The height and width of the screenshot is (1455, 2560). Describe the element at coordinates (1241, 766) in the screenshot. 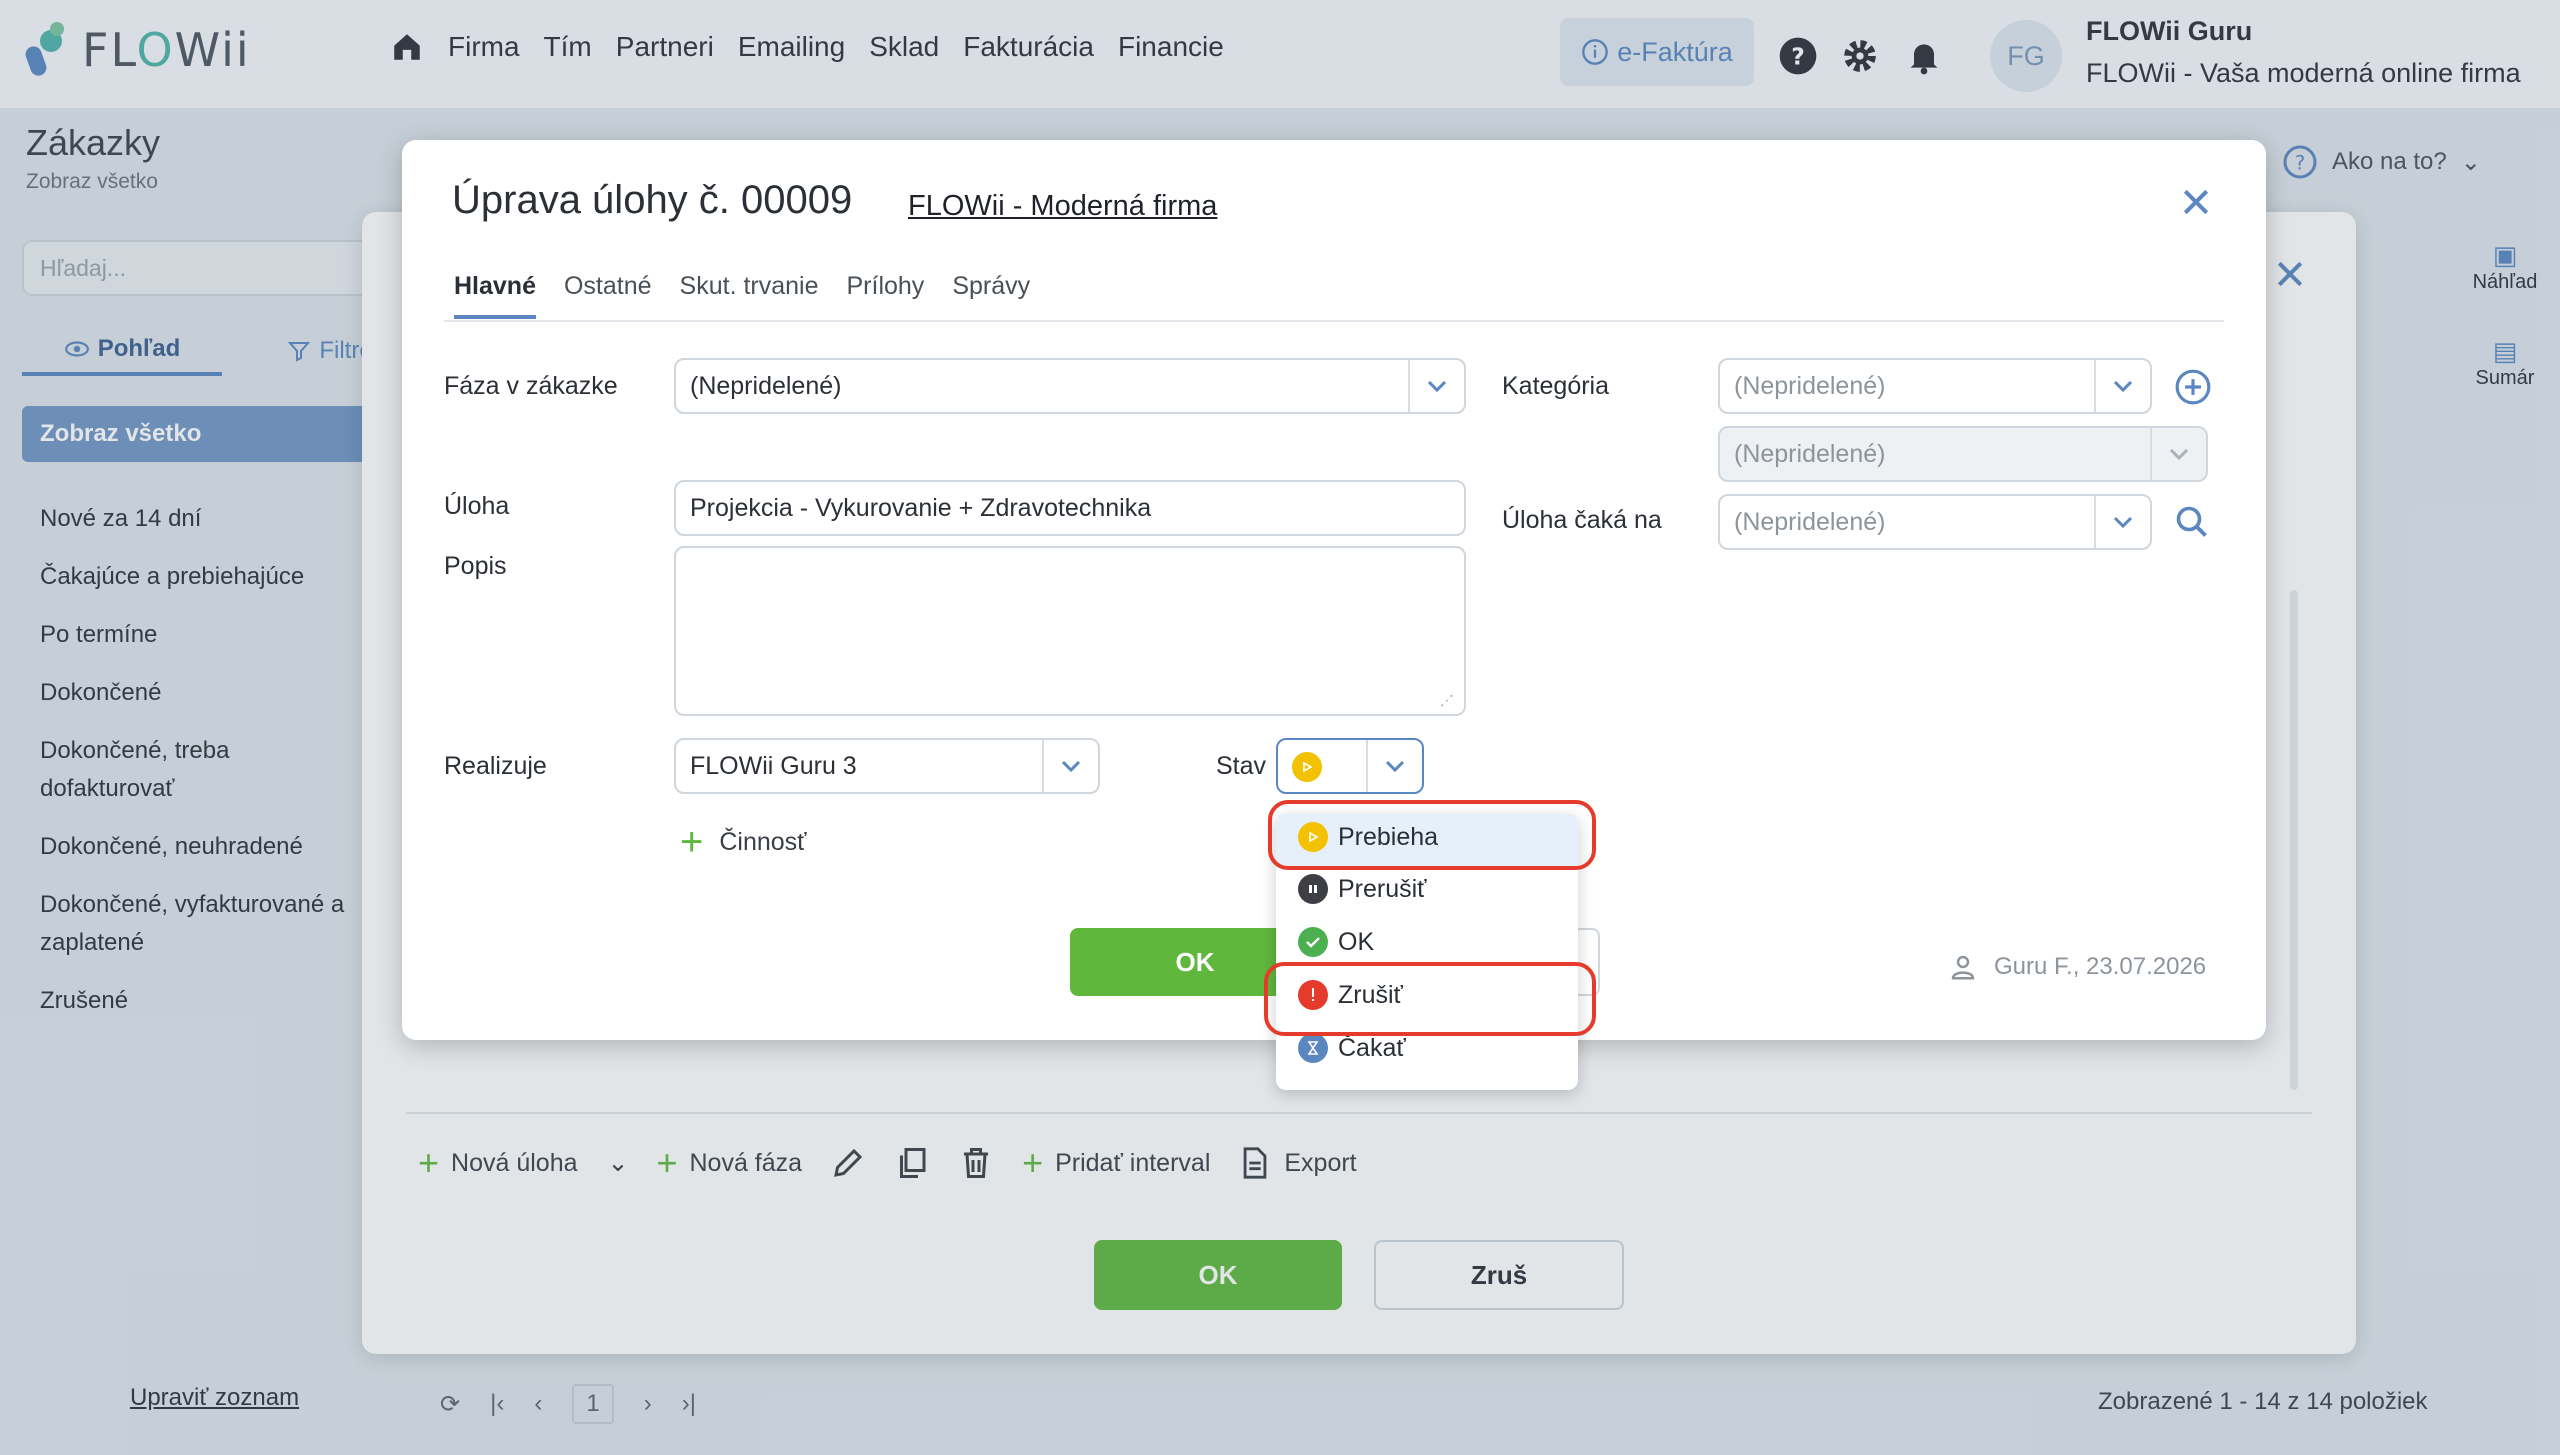

I see `state-label: Stav` at that location.